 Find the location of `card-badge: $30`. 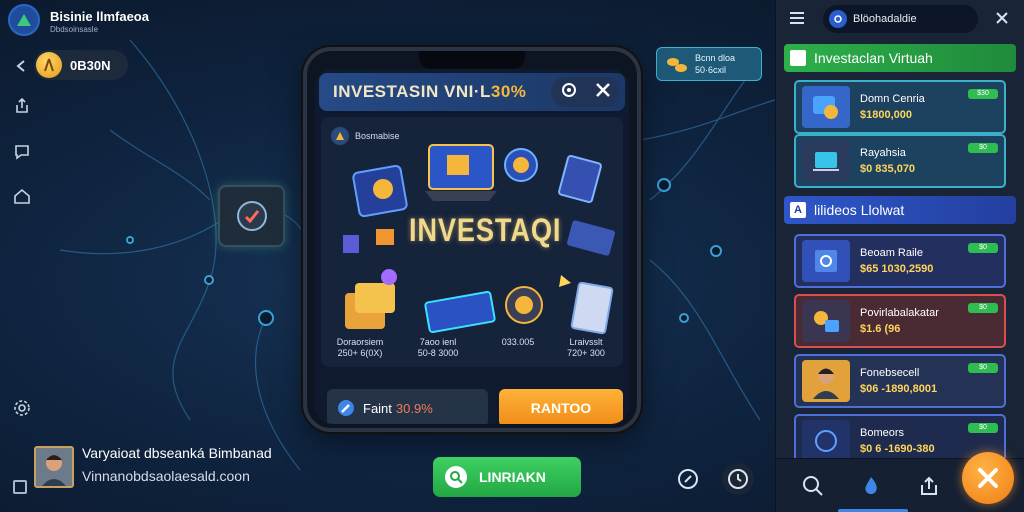

card-badge: $30 is located at coordinates (983, 94).